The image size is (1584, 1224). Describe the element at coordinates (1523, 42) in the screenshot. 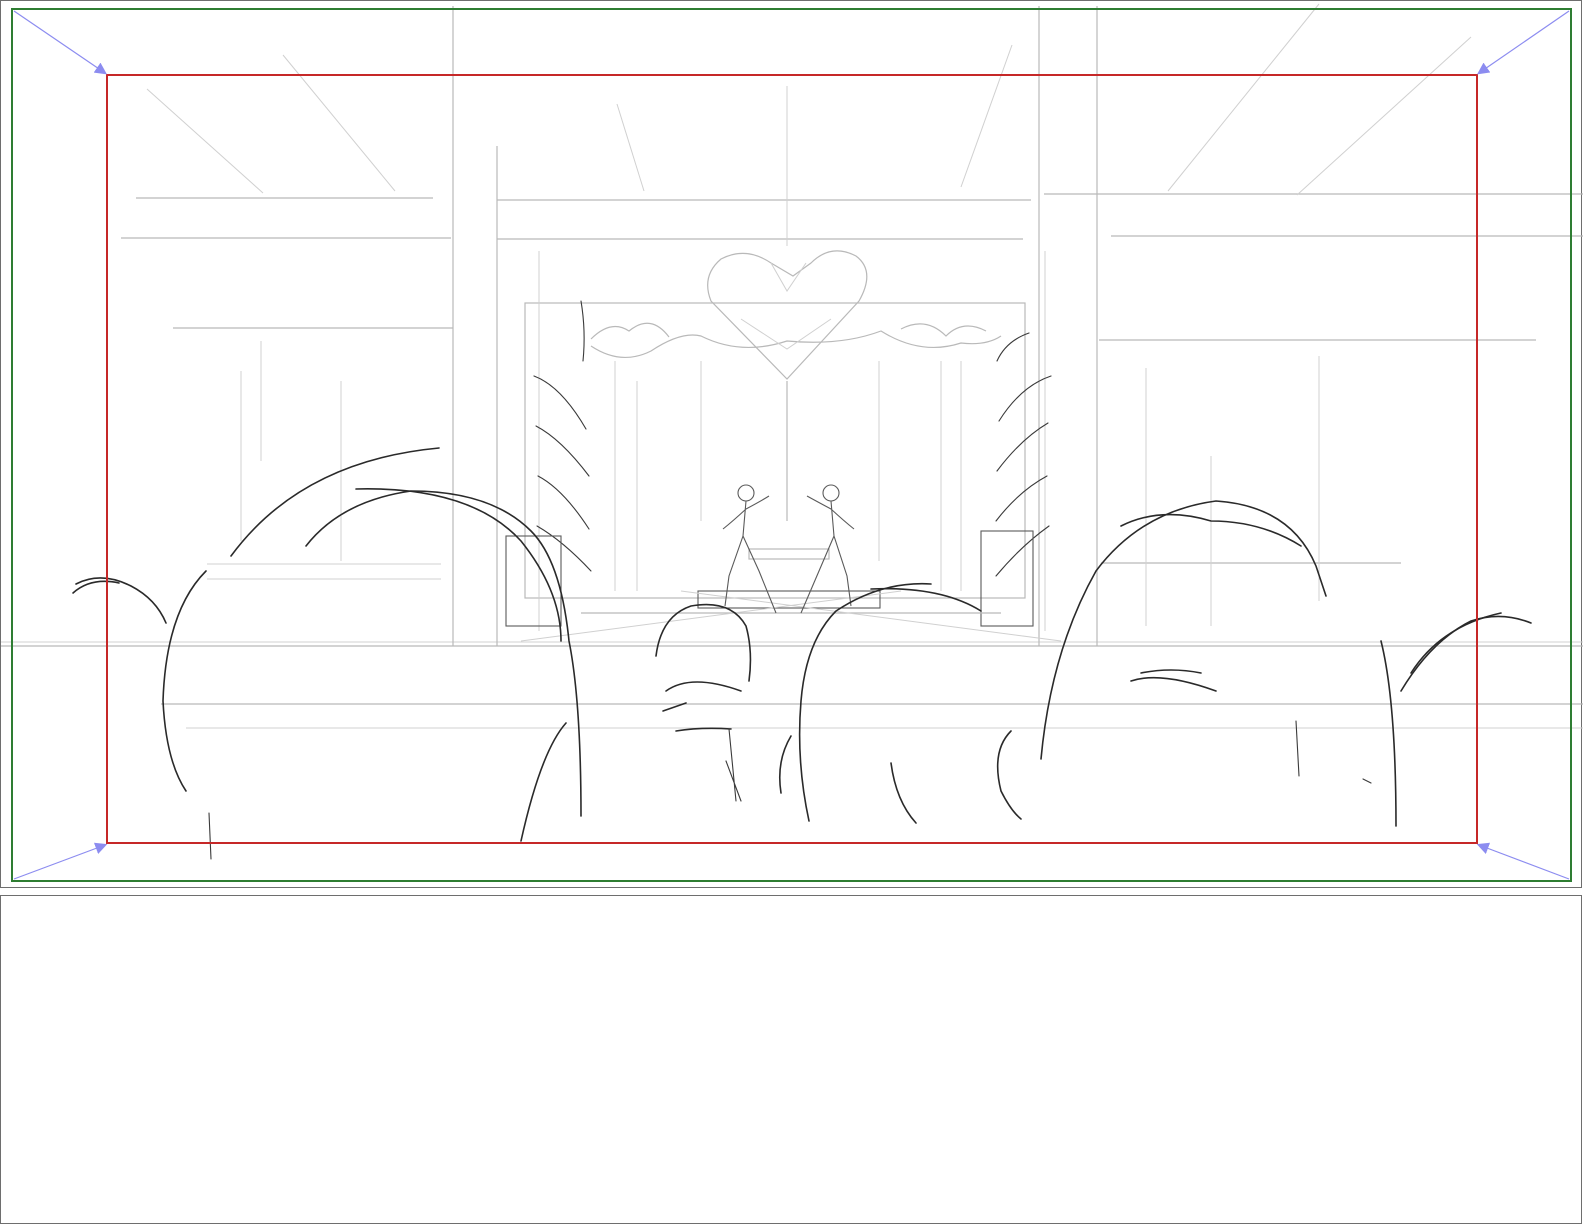

I see `arrow-top-right-icon` at that location.